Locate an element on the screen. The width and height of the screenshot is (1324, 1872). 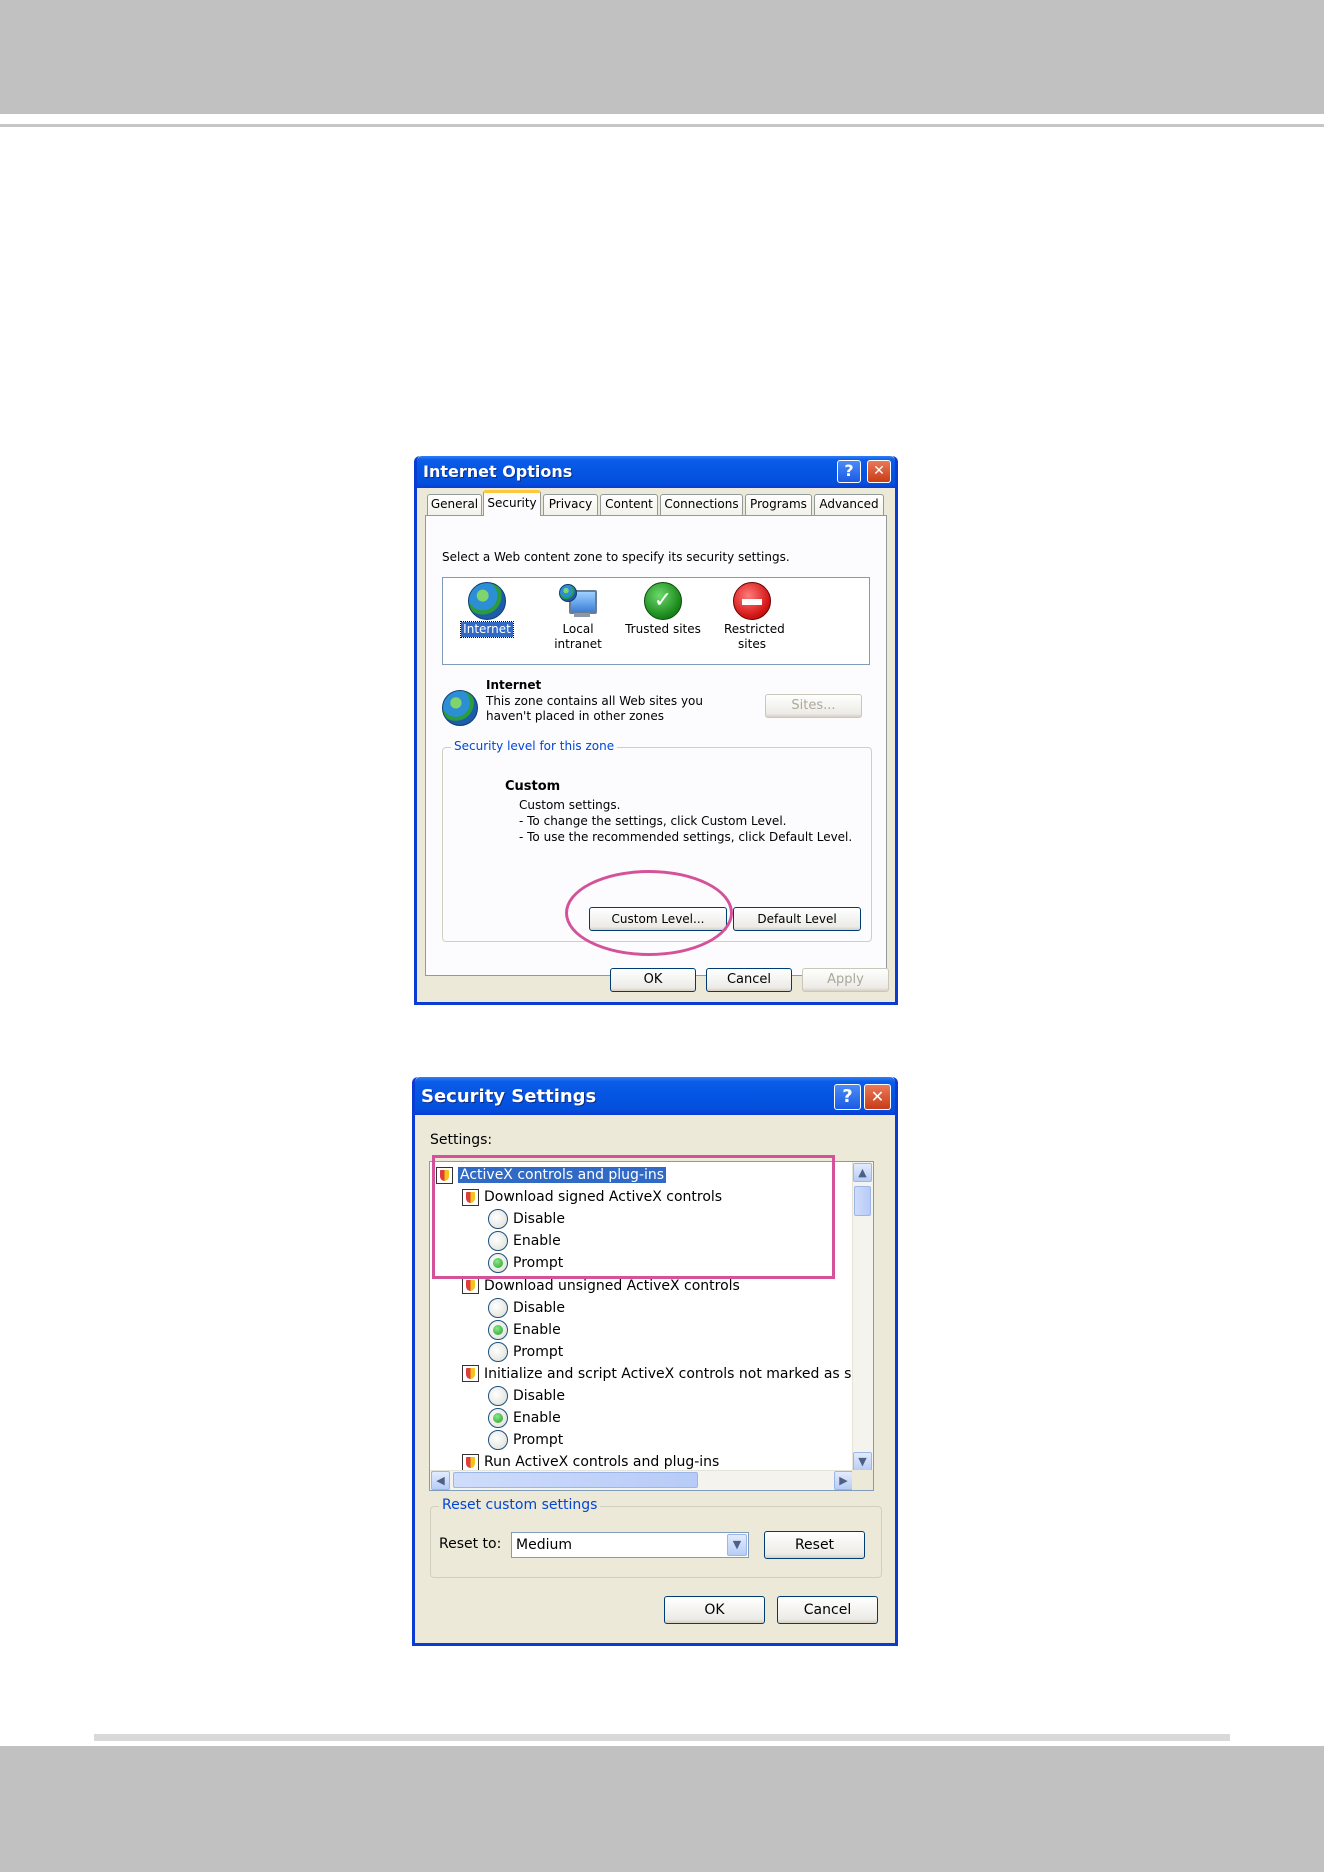
header-divider is located at coordinates (662, 125).